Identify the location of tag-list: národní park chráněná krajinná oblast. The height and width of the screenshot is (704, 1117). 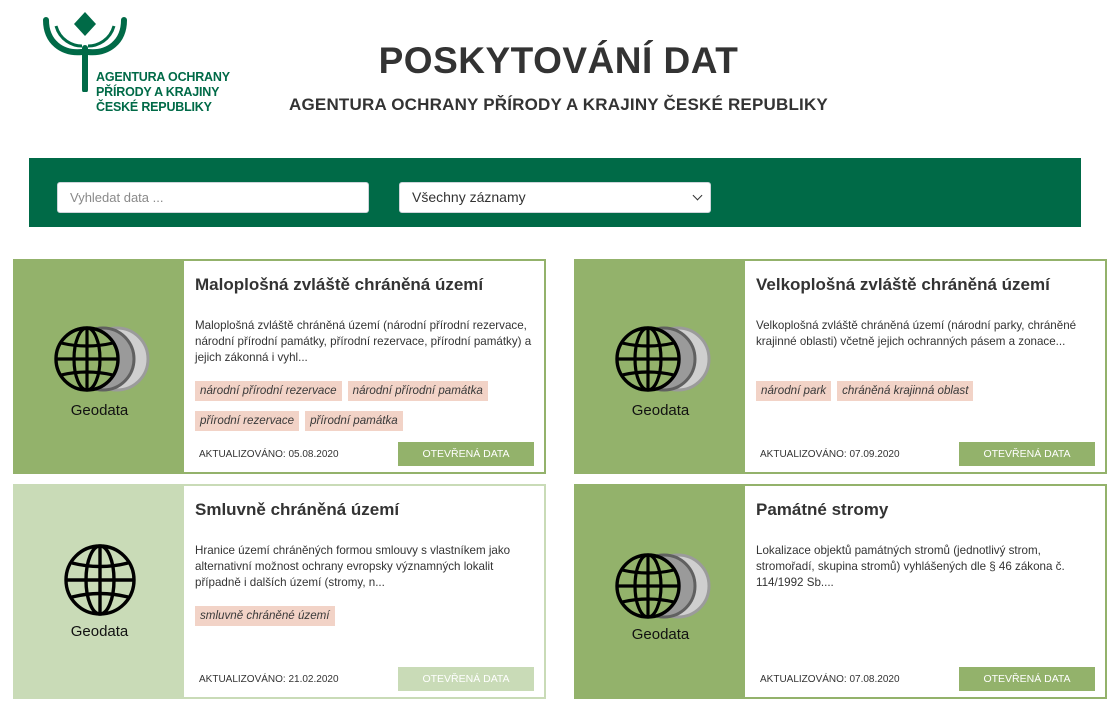
(928, 396).